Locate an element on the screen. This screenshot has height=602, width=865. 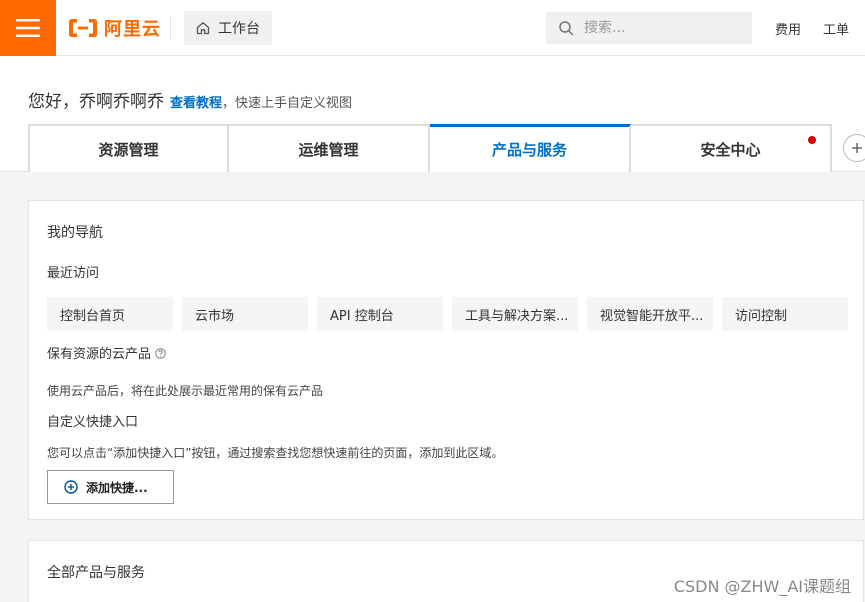
recent-item: 控制台首页 is located at coordinates (110, 314).